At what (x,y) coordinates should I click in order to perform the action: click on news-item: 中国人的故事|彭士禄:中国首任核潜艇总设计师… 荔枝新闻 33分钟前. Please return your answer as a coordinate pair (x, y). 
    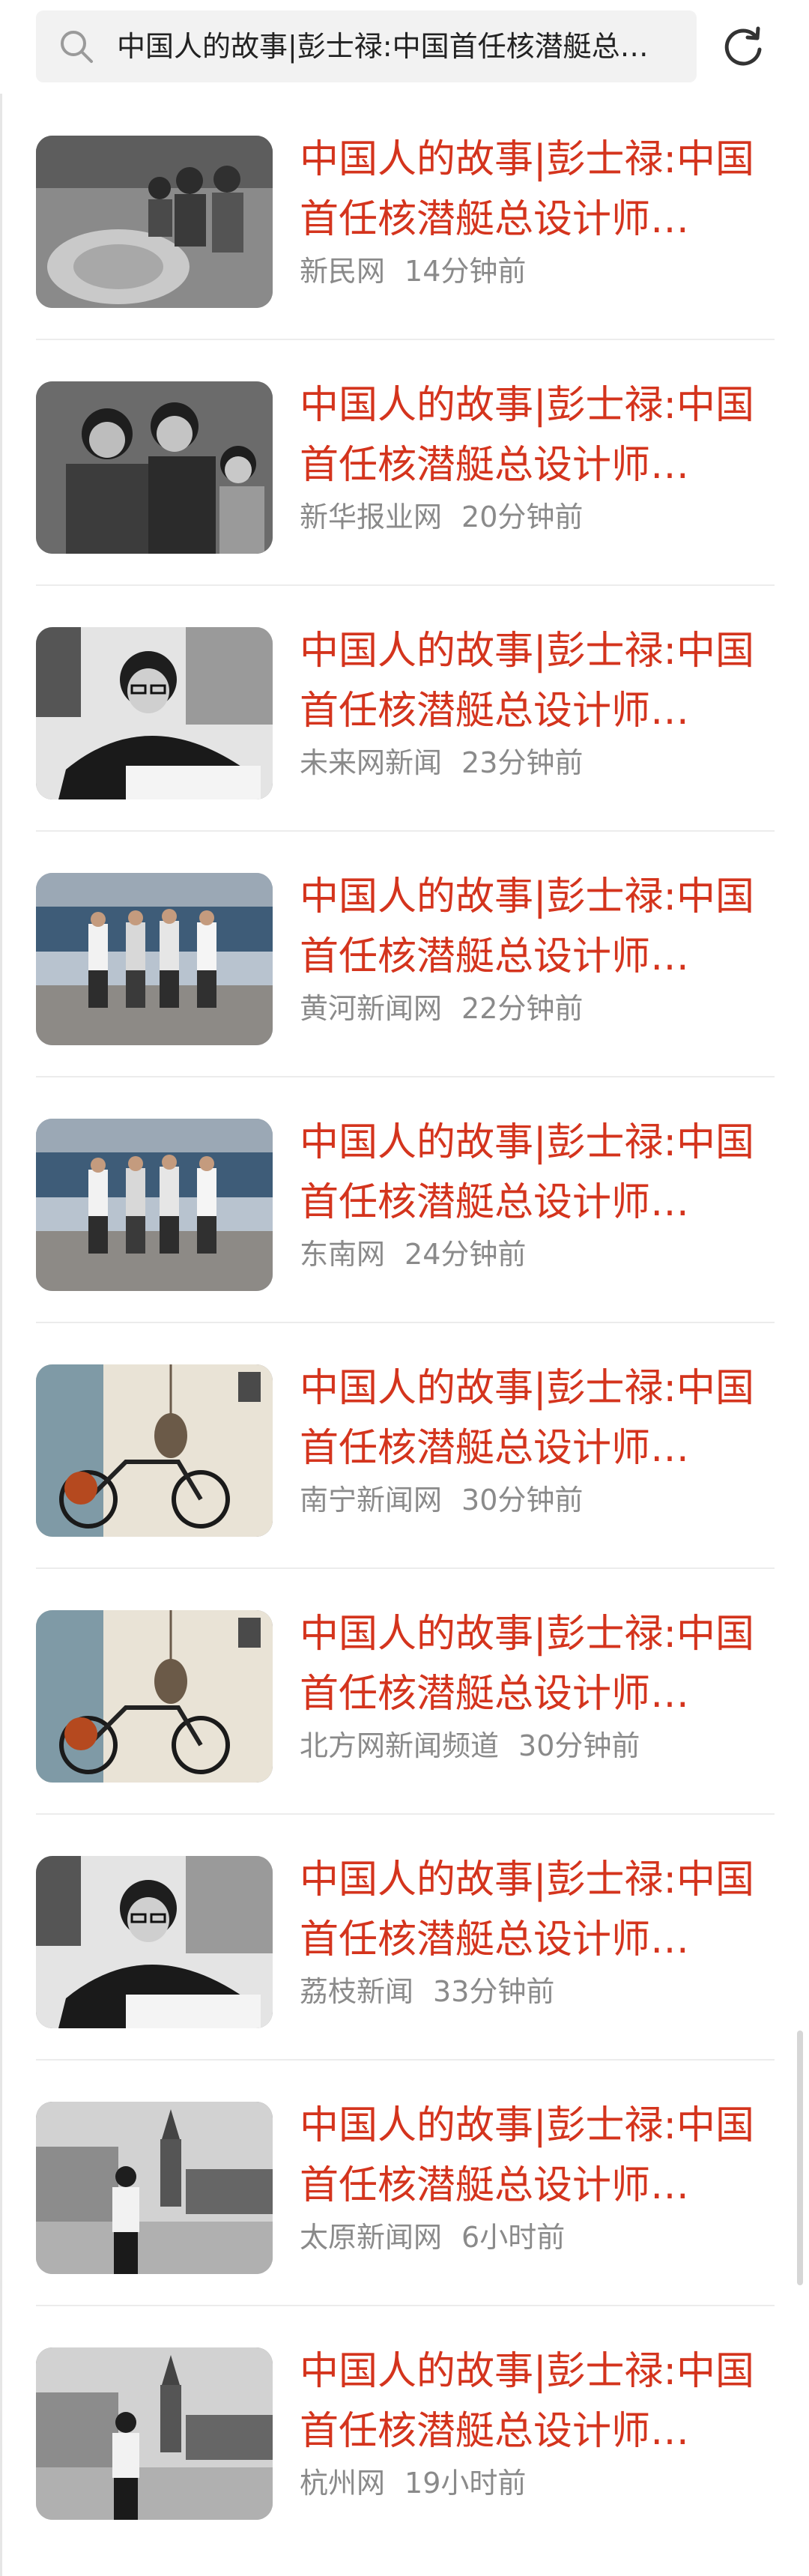
    Looking at the image, I should click on (404, 1937).